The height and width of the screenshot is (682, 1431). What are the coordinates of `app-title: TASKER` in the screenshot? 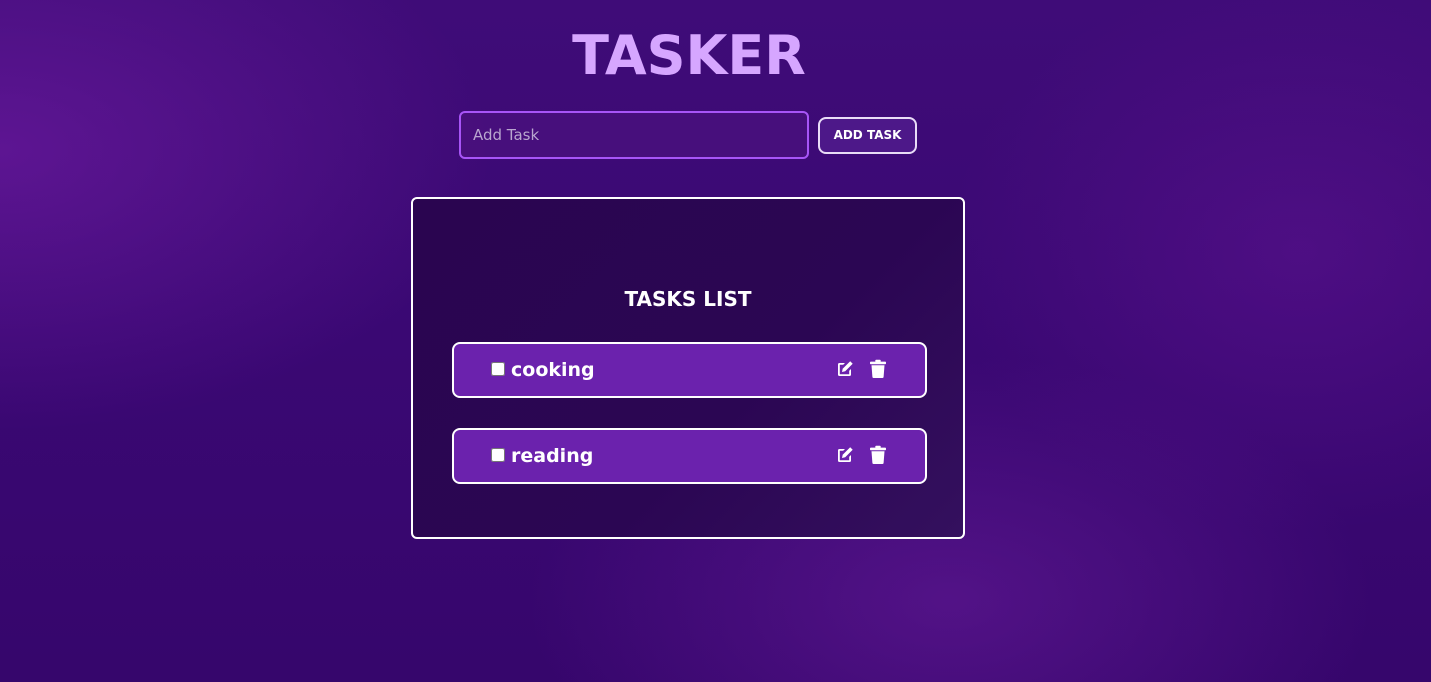 It's located at (689, 55).